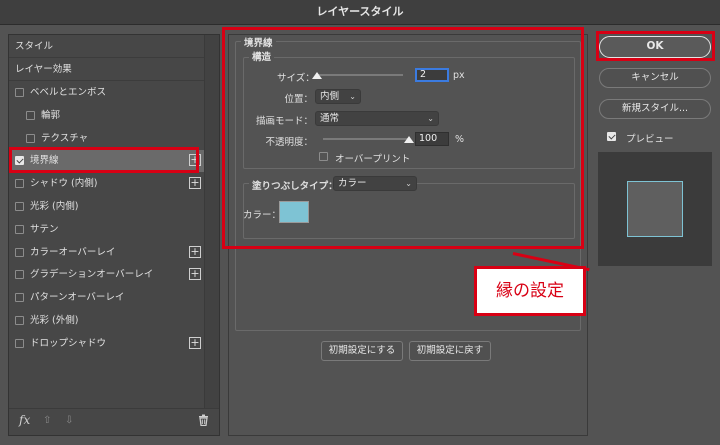 The height and width of the screenshot is (445, 720). What do you see at coordinates (360, 12) in the screenshot?
I see `window-title: レイヤースタイル` at bounding box center [360, 12].